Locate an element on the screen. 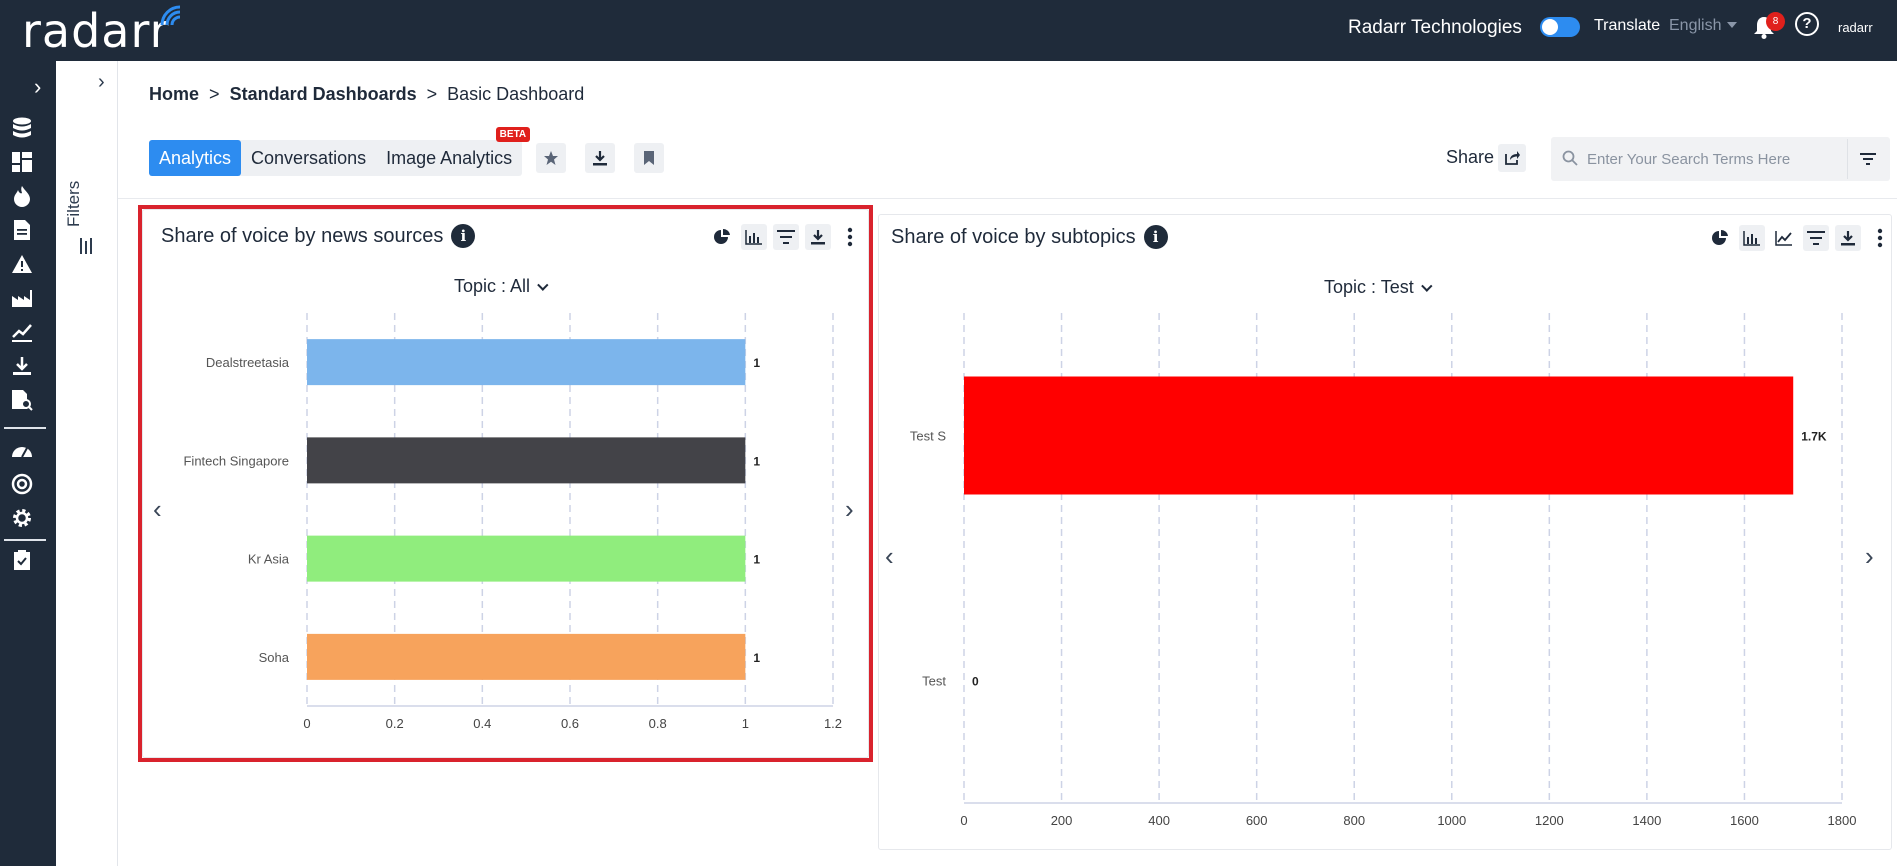  x-tick-label: 1800 is located at coordinates (1842, 820).